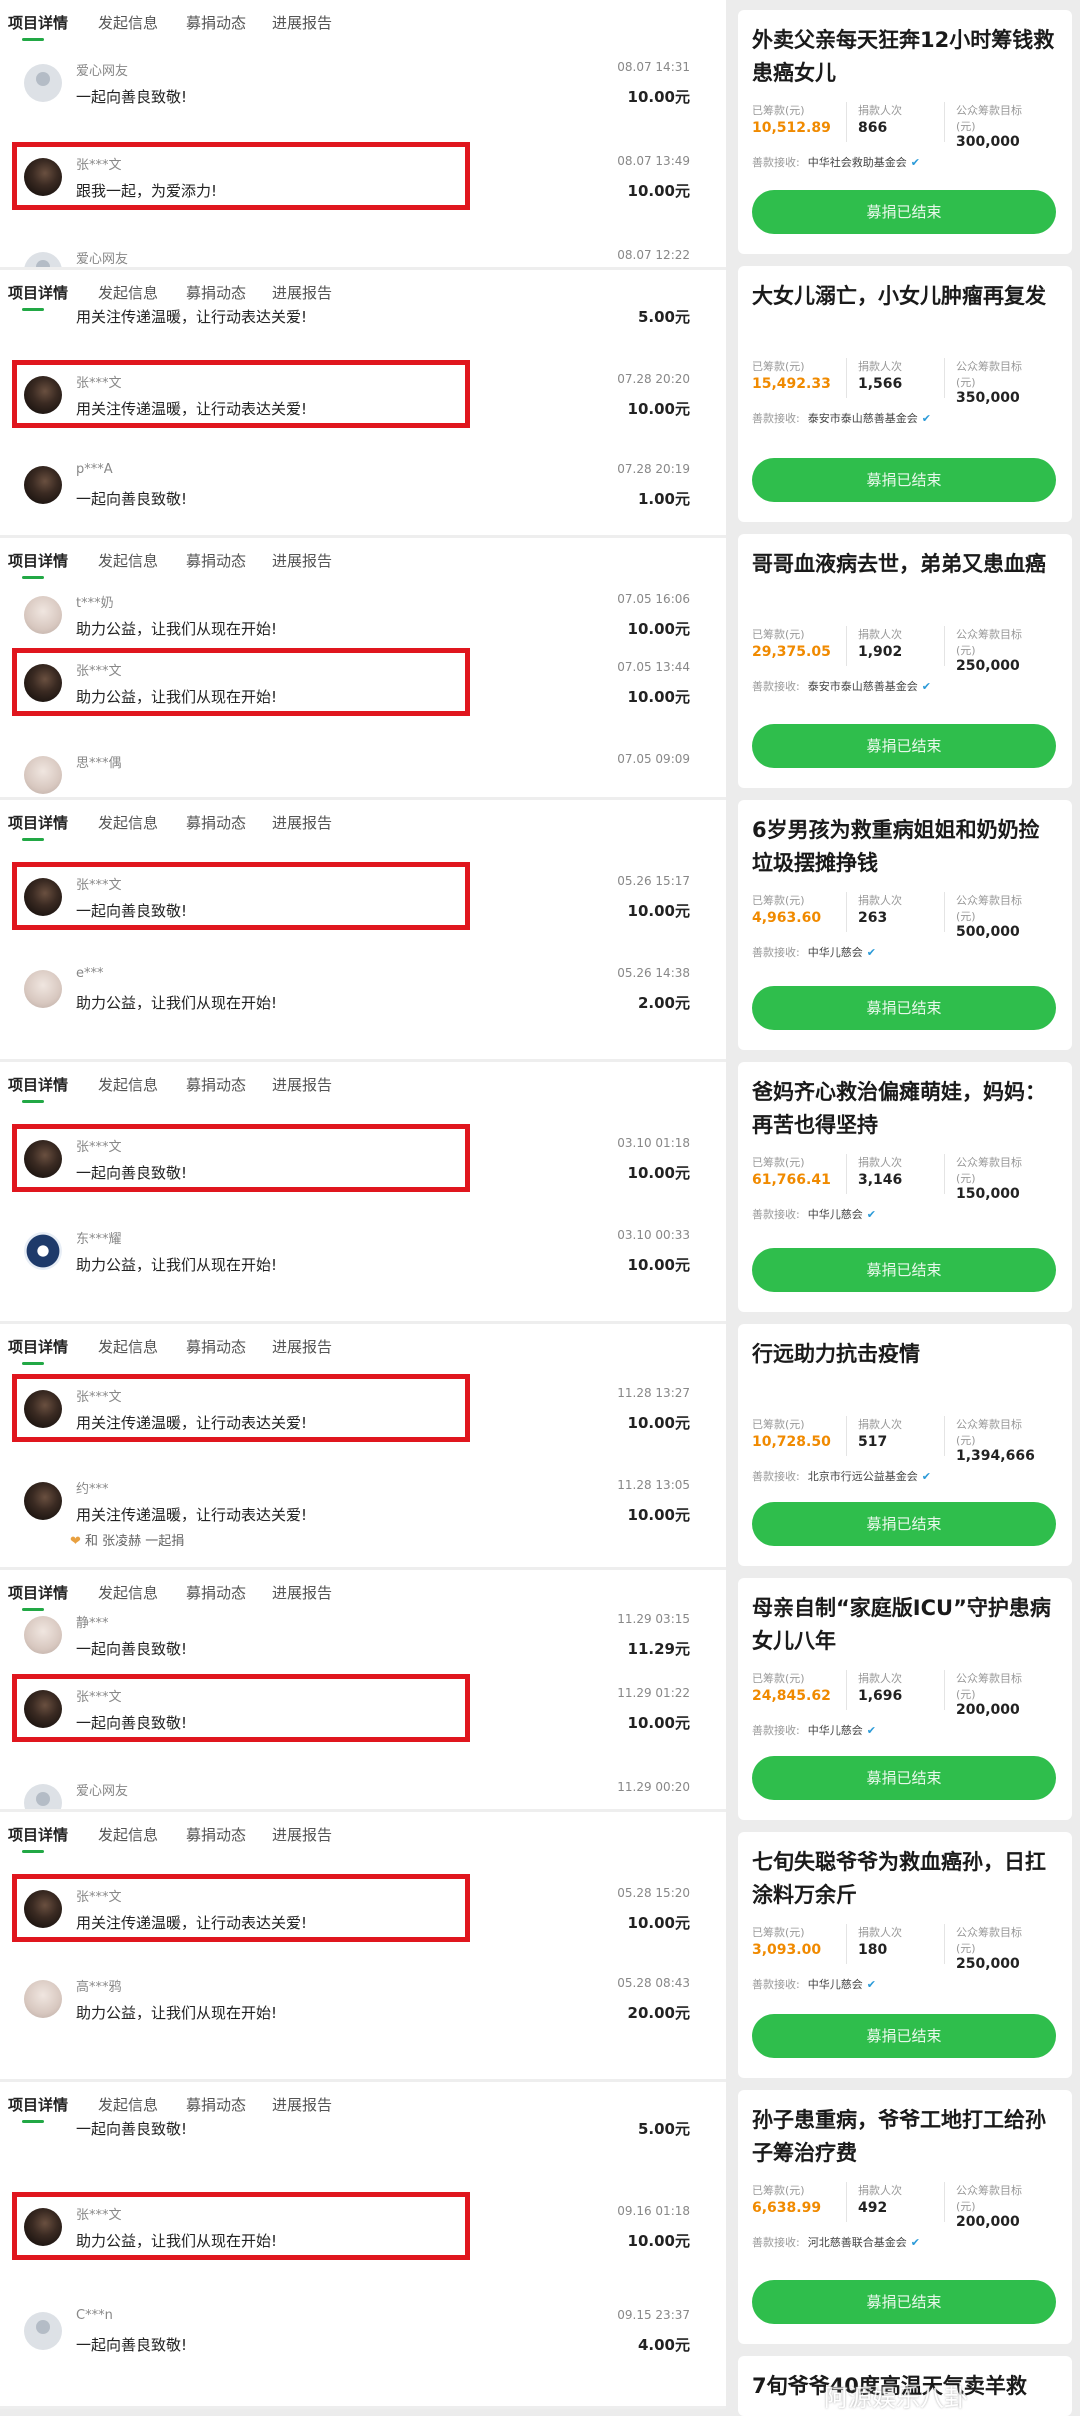 The width and height of the screenshot is (1080, 2416). Describe the element at coordinates (842, 1476) in the screenshot. I see `recipient-line: 善款接收: 北京市行远公益基金会 ✔` at that location.